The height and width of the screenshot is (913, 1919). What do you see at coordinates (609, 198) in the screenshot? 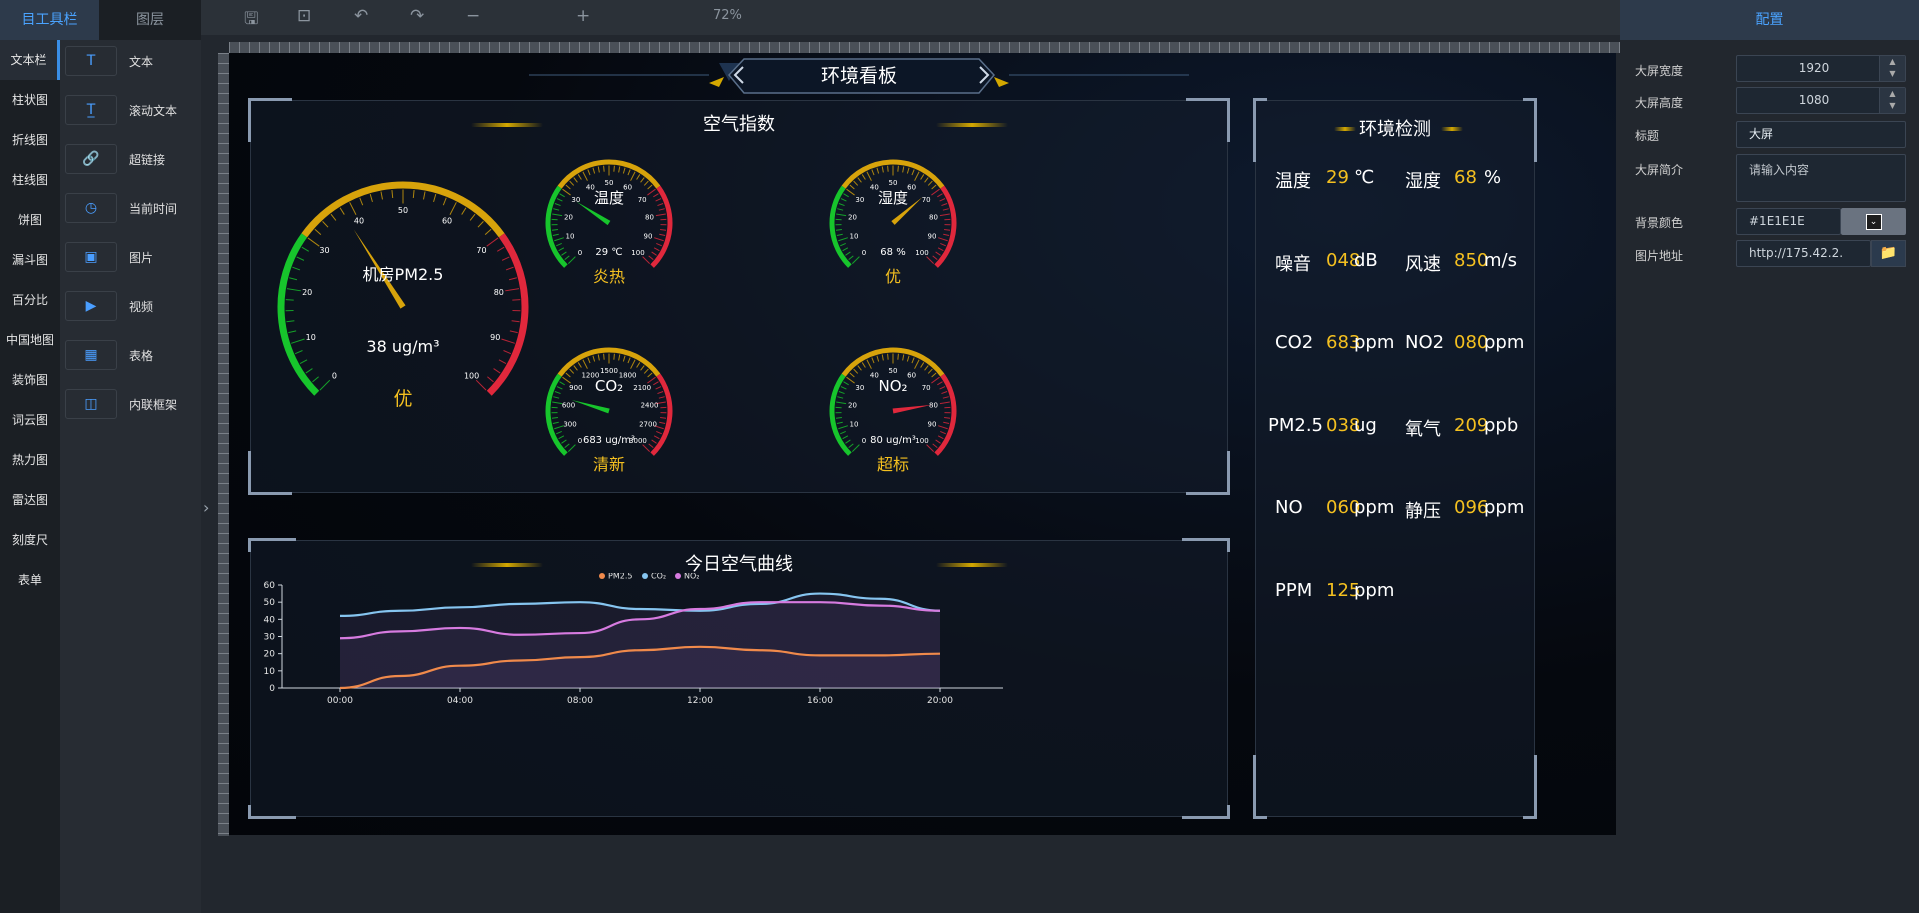
I see `gauge-name: 温度` at bounding box center [609, 198].